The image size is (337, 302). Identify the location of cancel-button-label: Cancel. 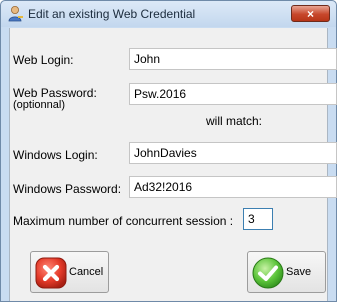
(86, 272).